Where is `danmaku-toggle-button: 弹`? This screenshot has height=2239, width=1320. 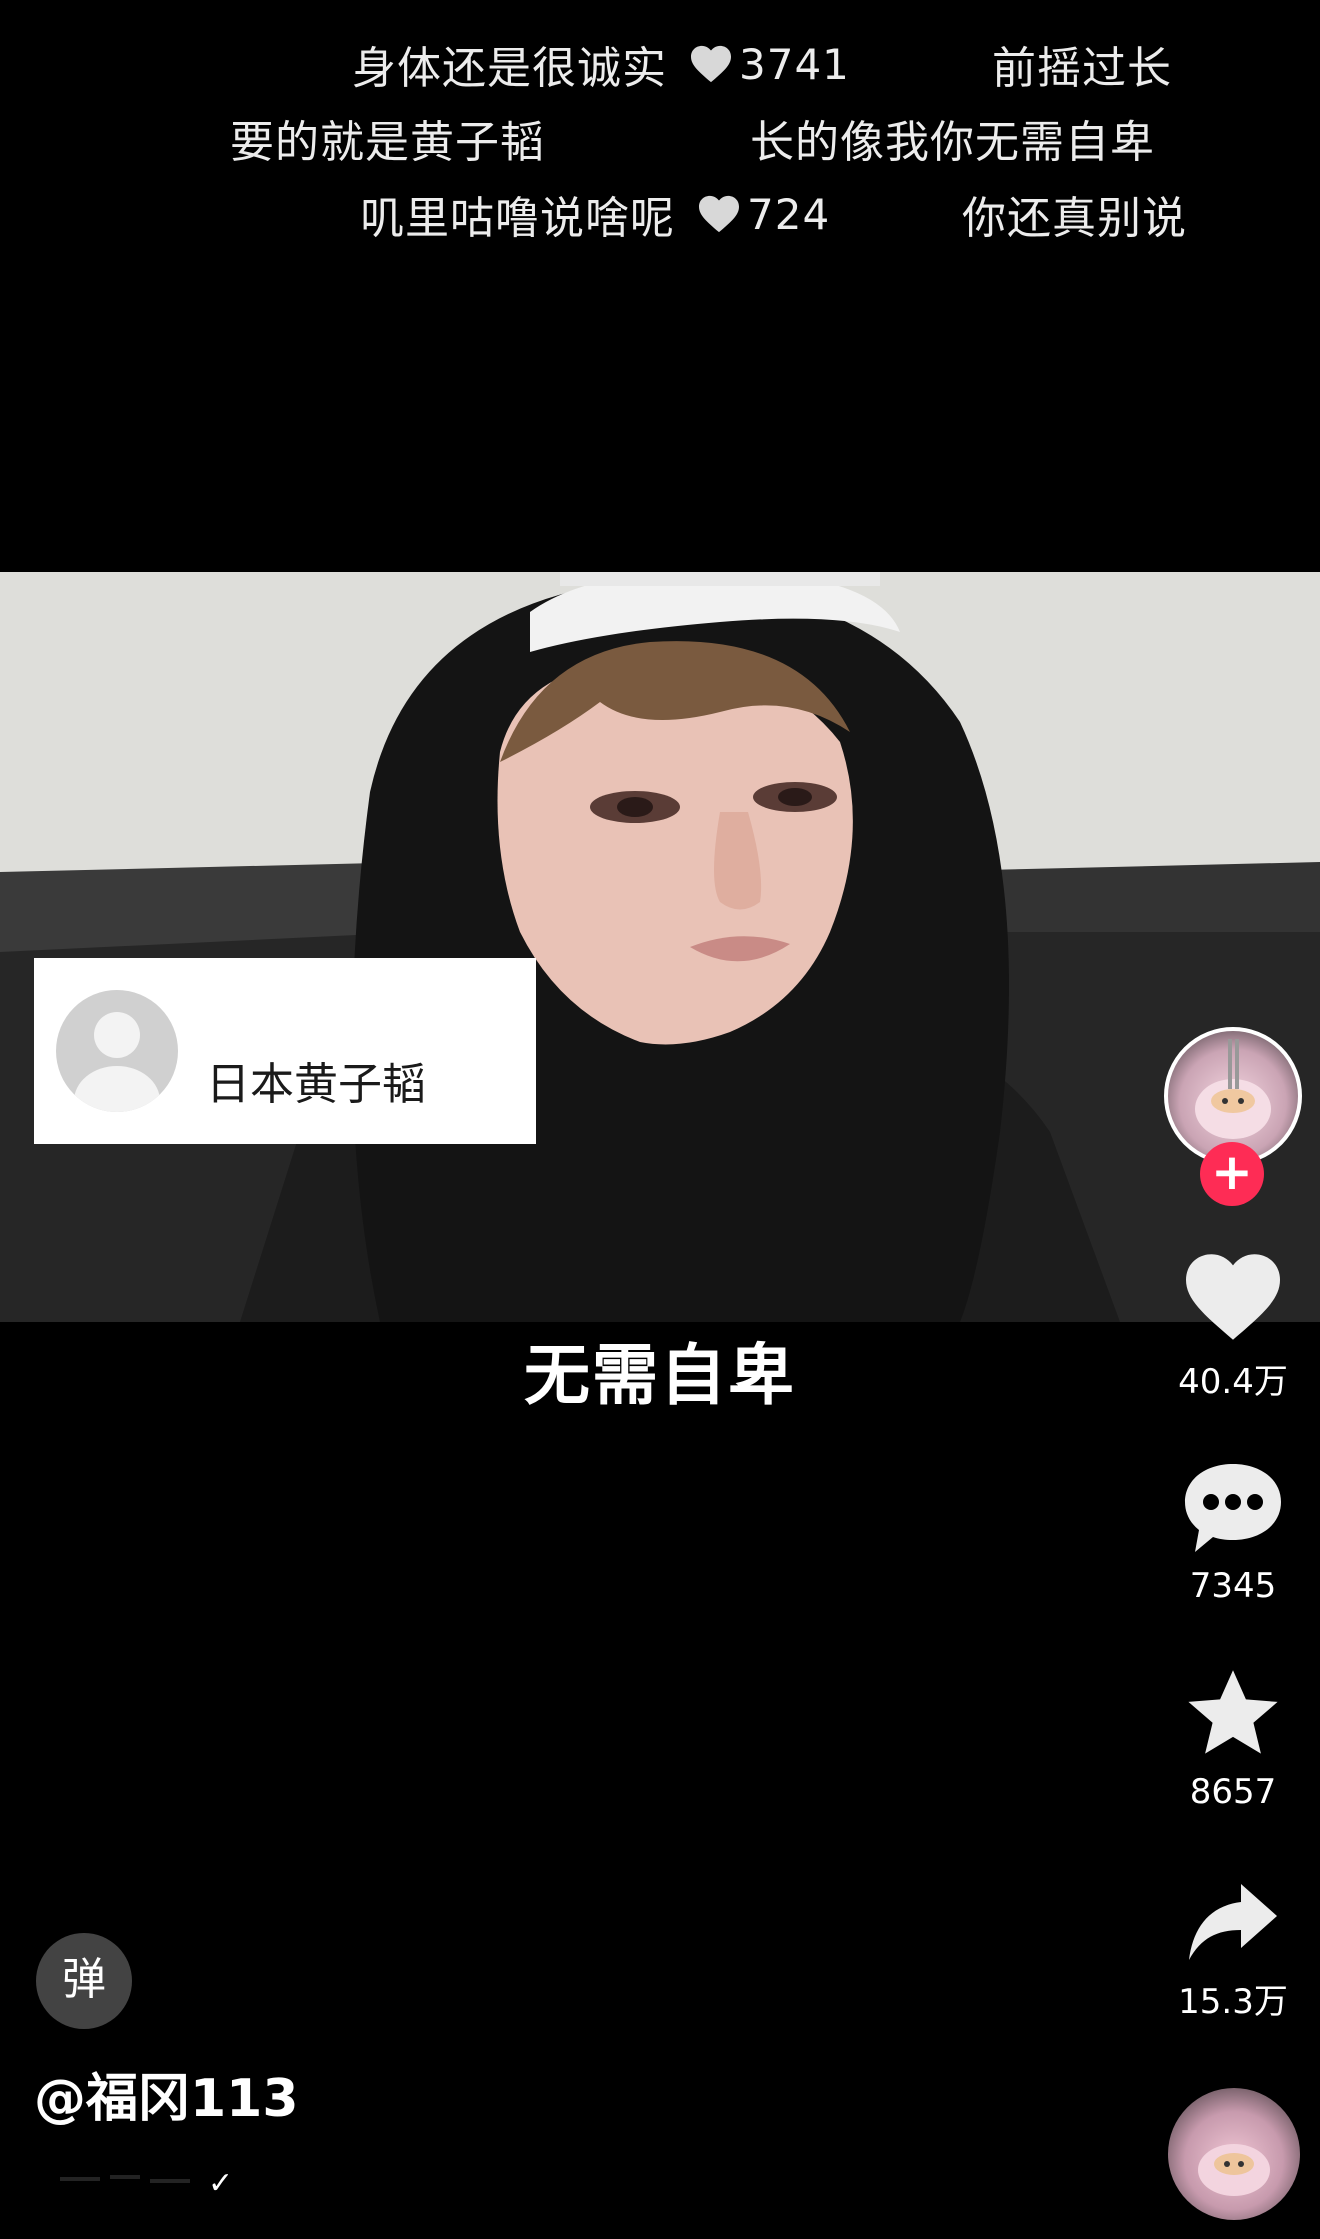
danmaku-toggle-button: 弹 is located at coordinates (84, 1981).